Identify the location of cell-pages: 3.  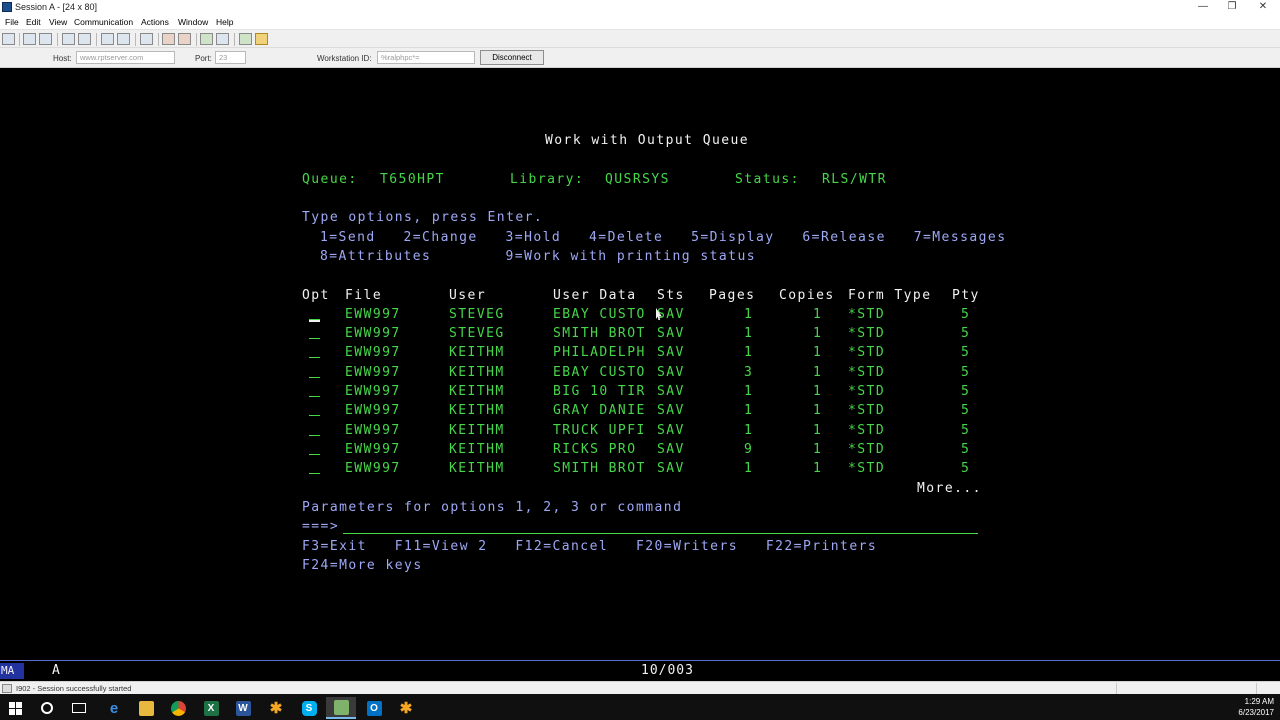
(749, 372).